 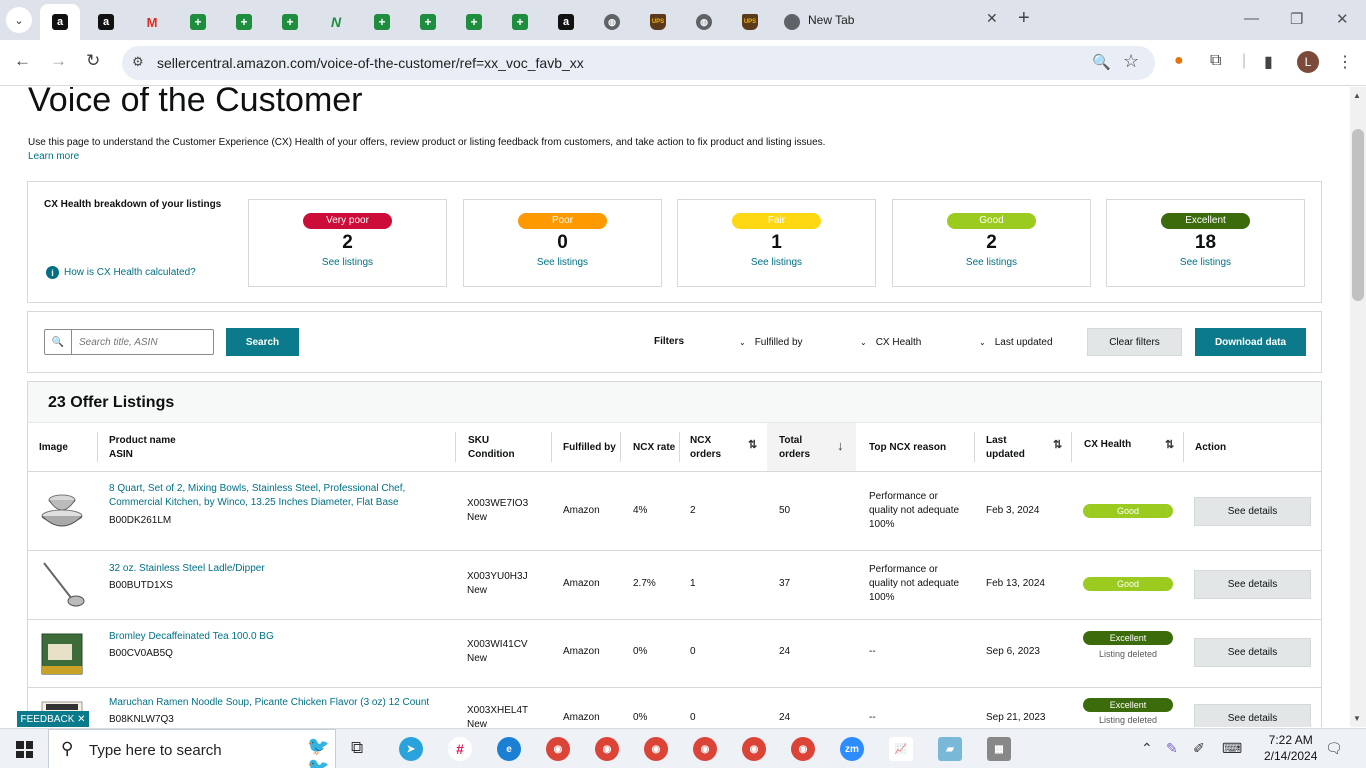 What do you see at coordinates (130, 272) in the screenshot?
I see `cx-health-help-label: How is CX Health calculated?` at bounding box center [130, 272].